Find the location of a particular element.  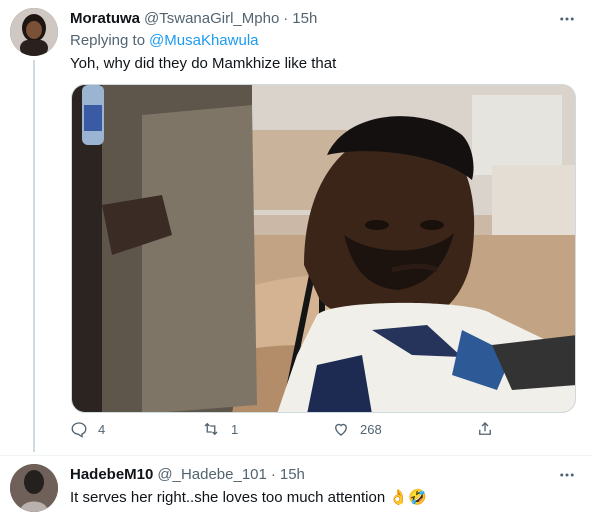

like-count: 268 is located at coordinates (371, 429).